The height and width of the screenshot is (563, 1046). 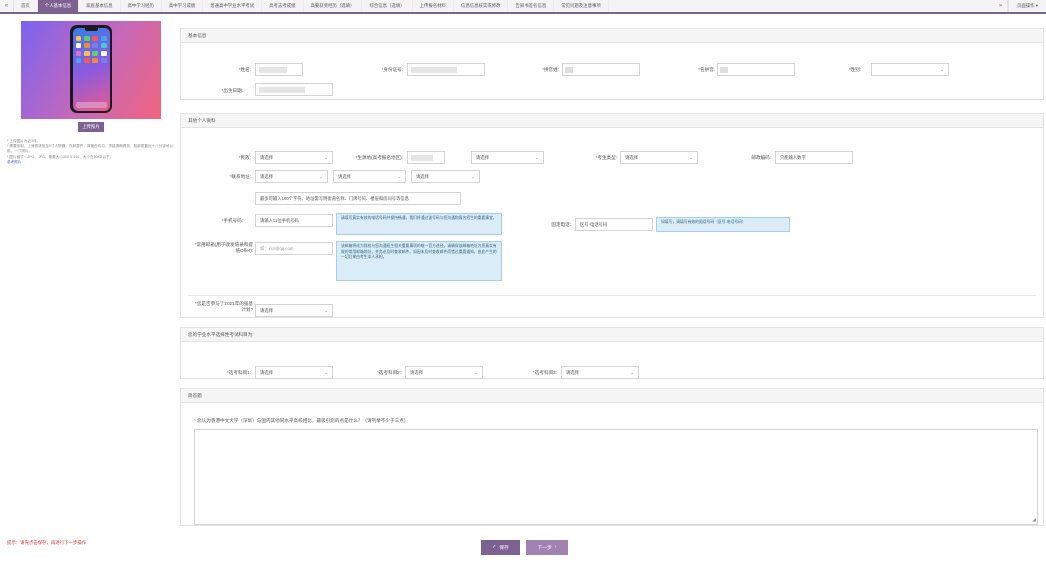 What do you see at coordinates (58, 6) in the screenshot?
I see `tab-personal-info: 个人基本信息` at bounding box center [58, 6].